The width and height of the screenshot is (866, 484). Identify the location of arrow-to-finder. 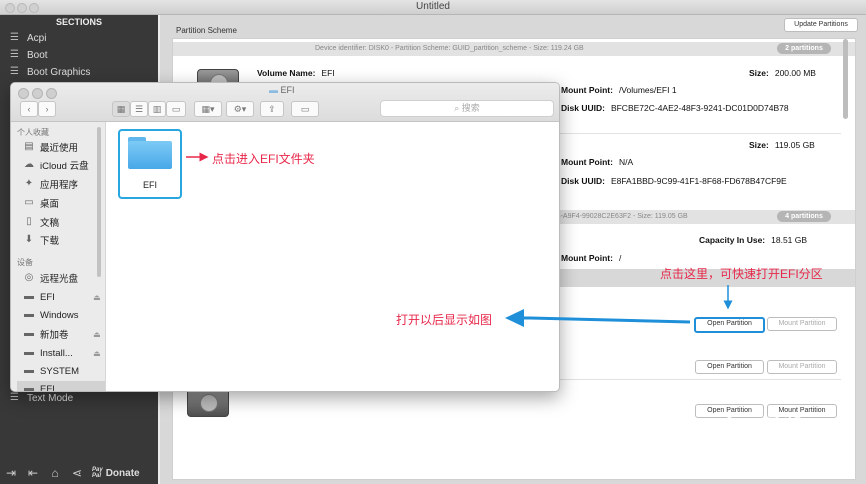
(605, 320).